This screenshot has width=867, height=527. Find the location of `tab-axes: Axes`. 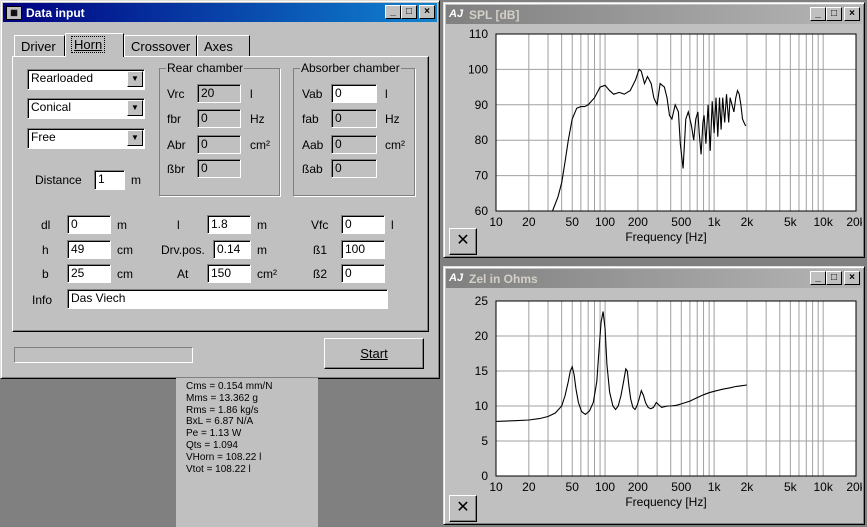

tab-axes: Axes is located at coordinates (223, 45).